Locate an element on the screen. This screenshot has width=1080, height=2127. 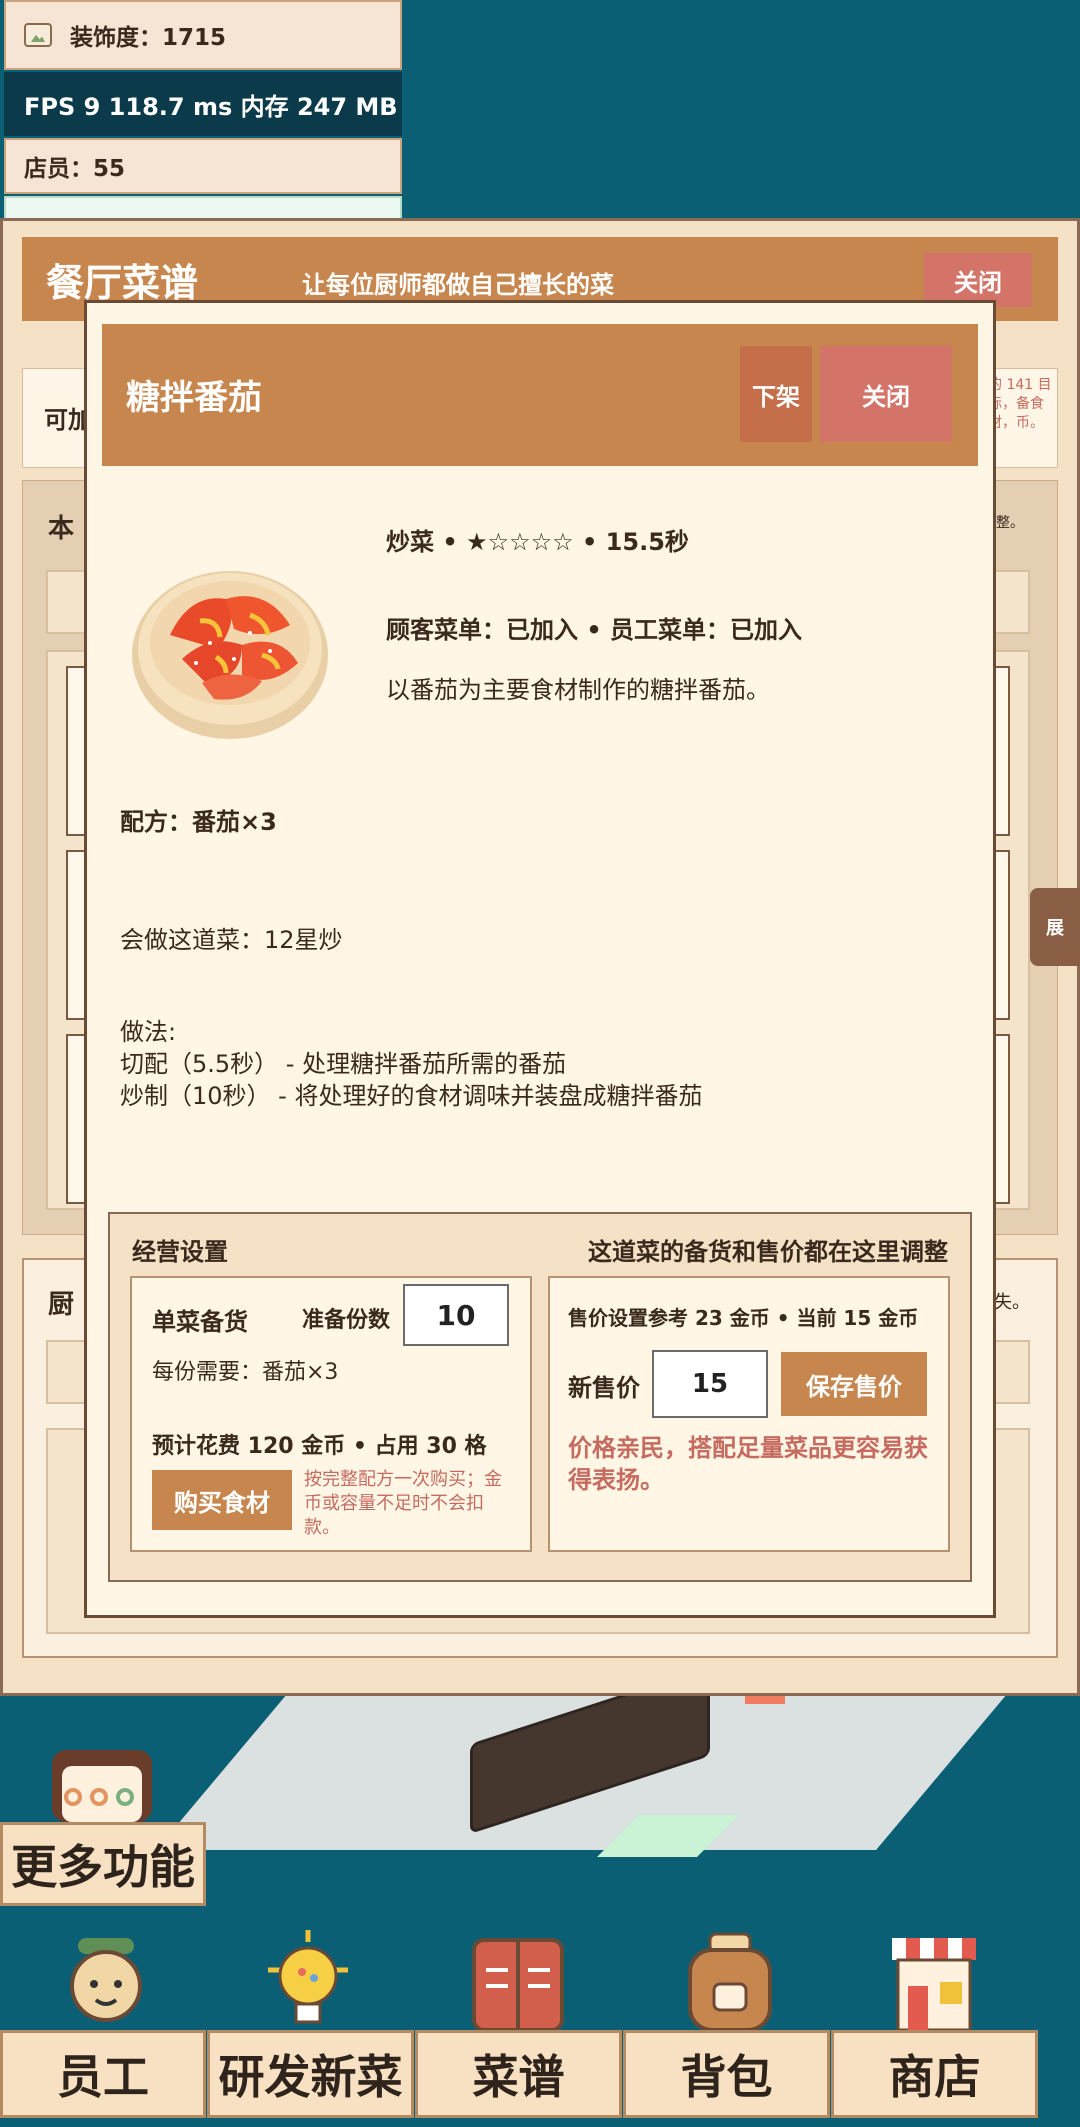
fps-stat: FPS 9 118.7 ms 内存 247 MB is located at coordinates (203, 104).